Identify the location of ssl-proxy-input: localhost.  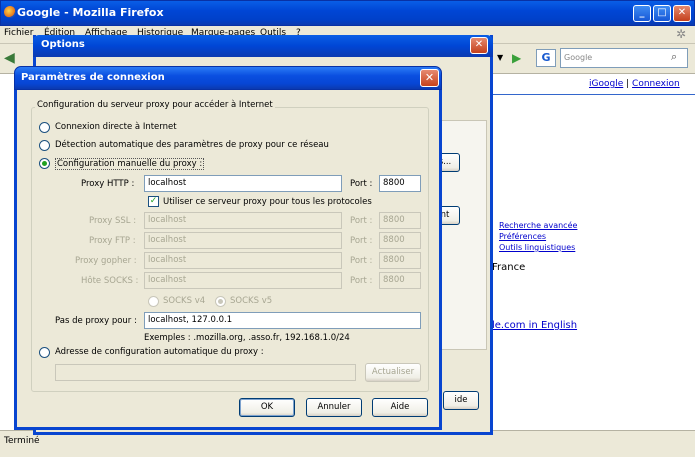
(243, 220).